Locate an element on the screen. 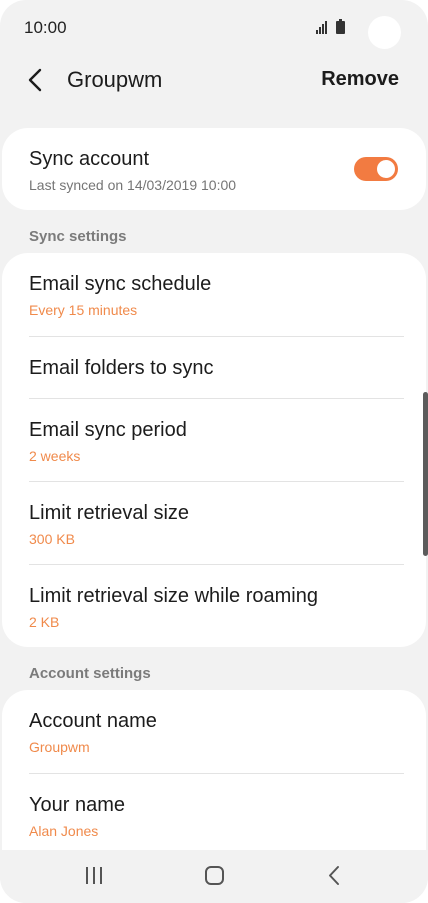 This screenshot has width=428, height=903. signal-icon is located at coordinates (323, 27).